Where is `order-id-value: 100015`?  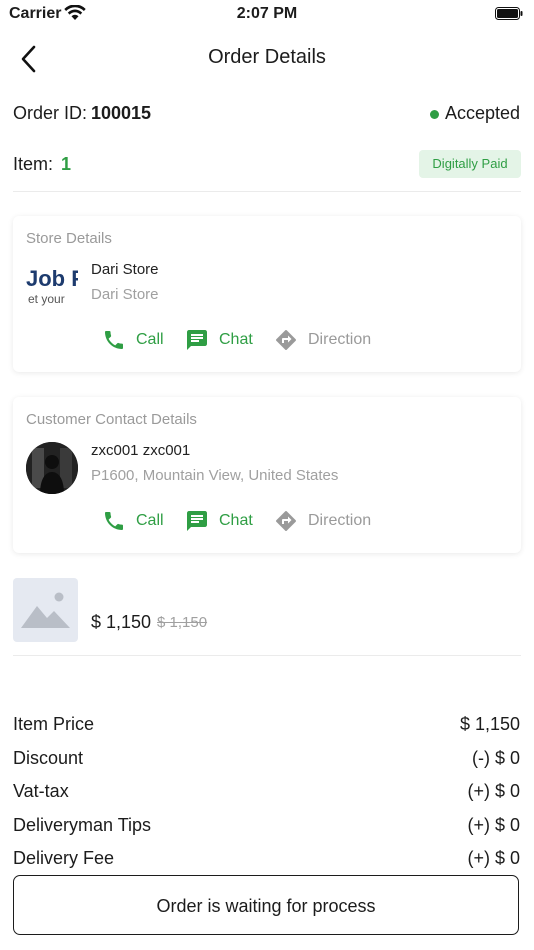 order-id-value: 100015 is located at coordinates (121, 113).